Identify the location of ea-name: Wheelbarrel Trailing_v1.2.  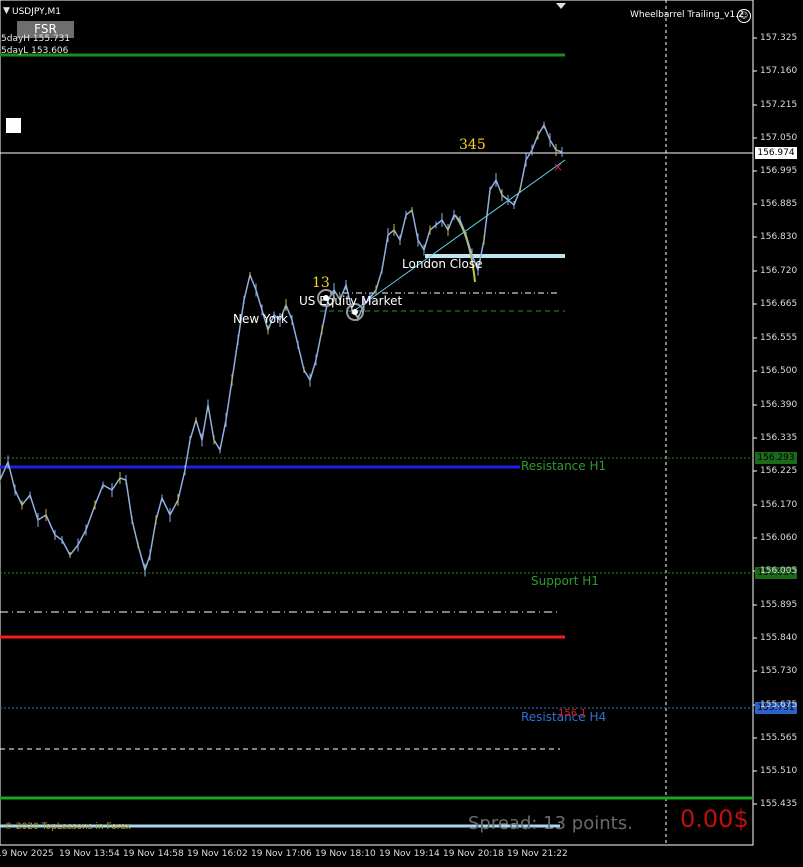
(687, 15).